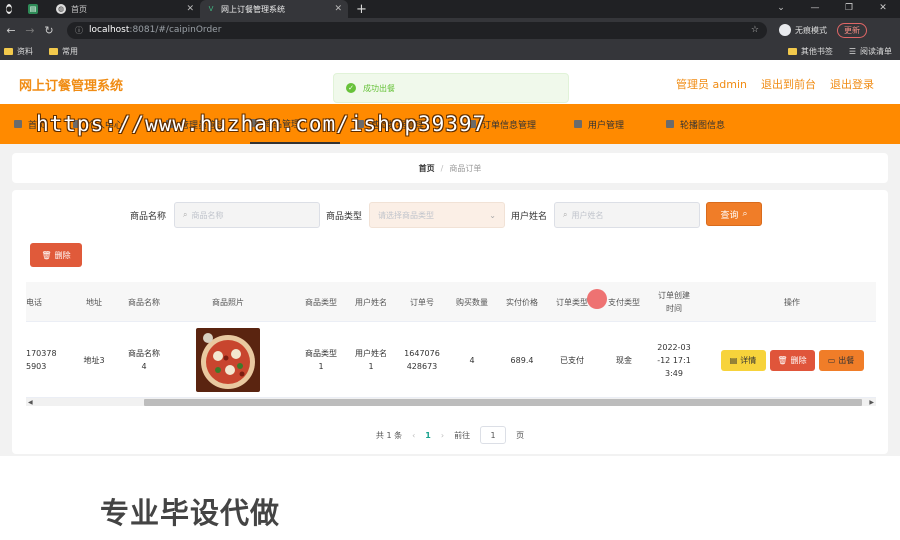 This screenshot has height=540, width=900. Describe the element at coordinates (450, 51) in the screenshot. I see `bookmarks-bar: 资料 常用 其他书签 ☰ 阅读清单` at that location.